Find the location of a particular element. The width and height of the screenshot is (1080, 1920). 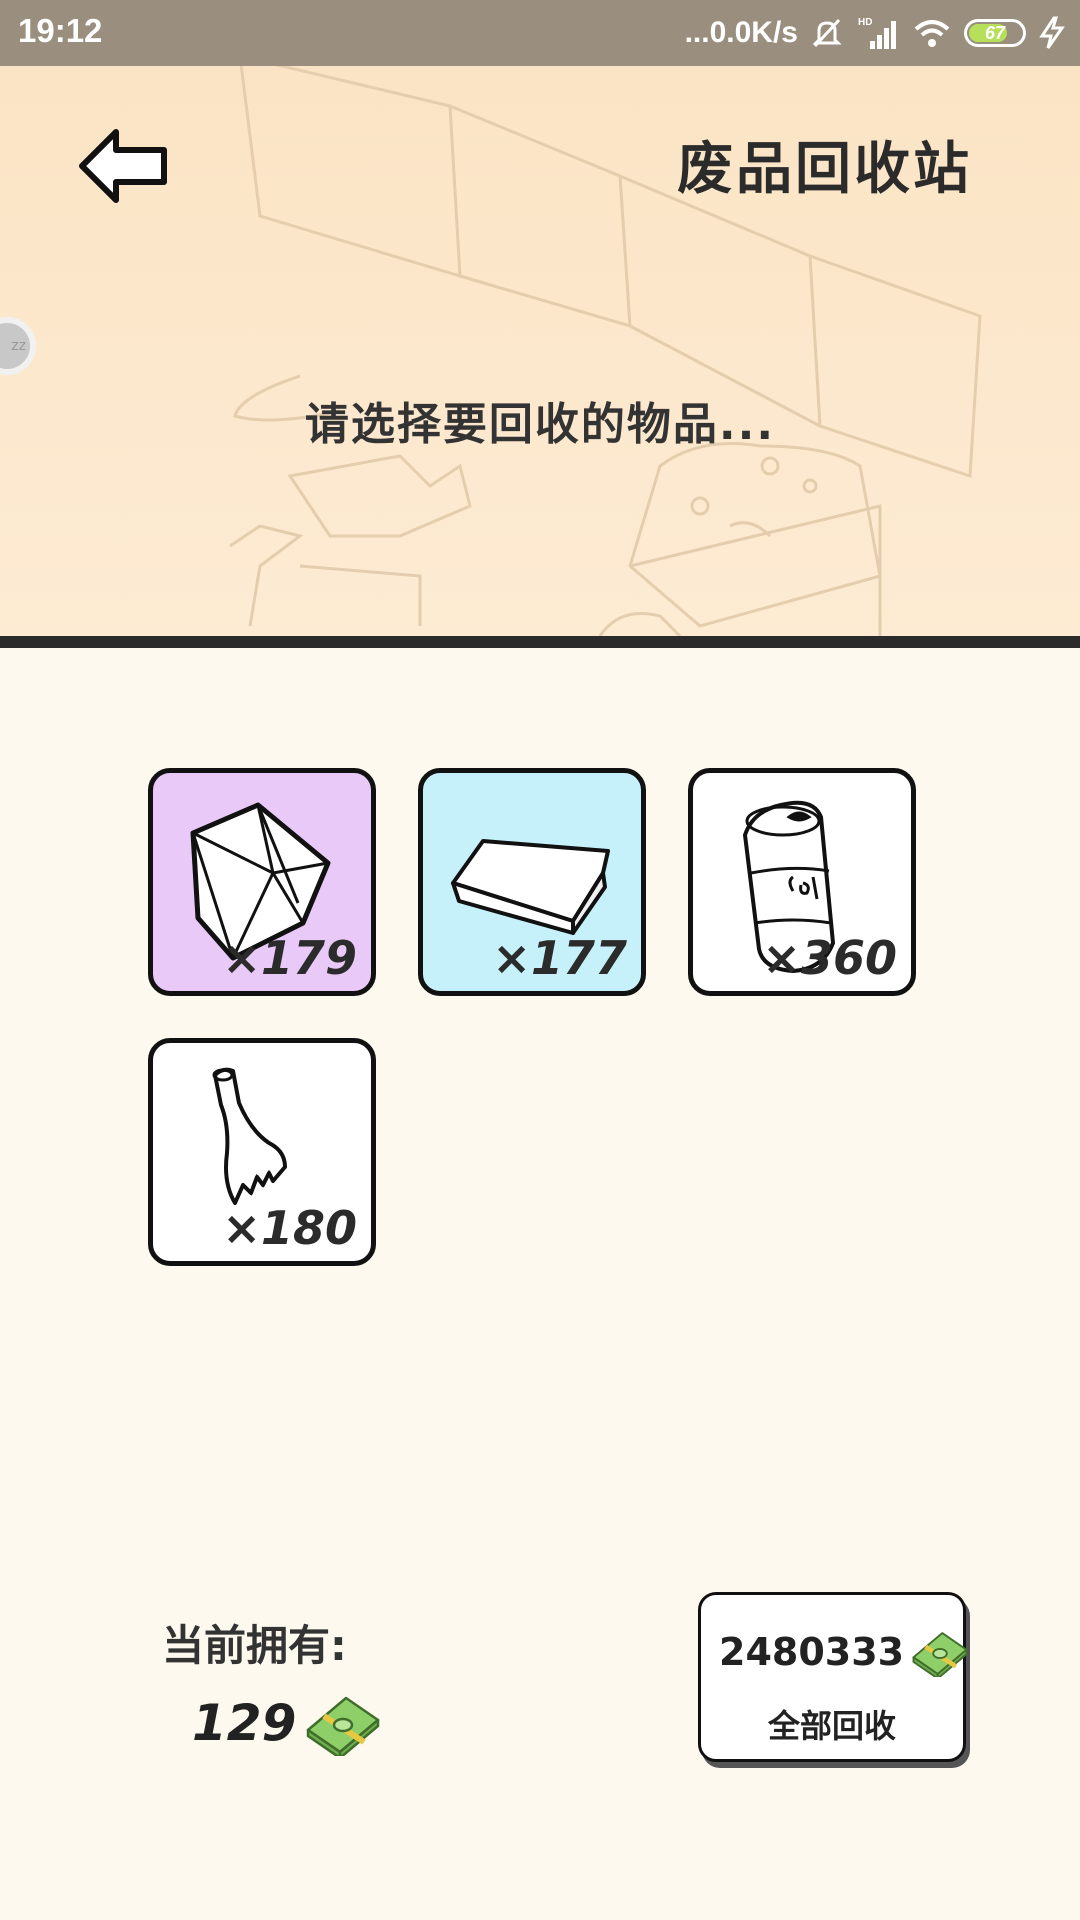

status-icons: ...0.0K/s HD 67 is located at coordinates (875, 33).